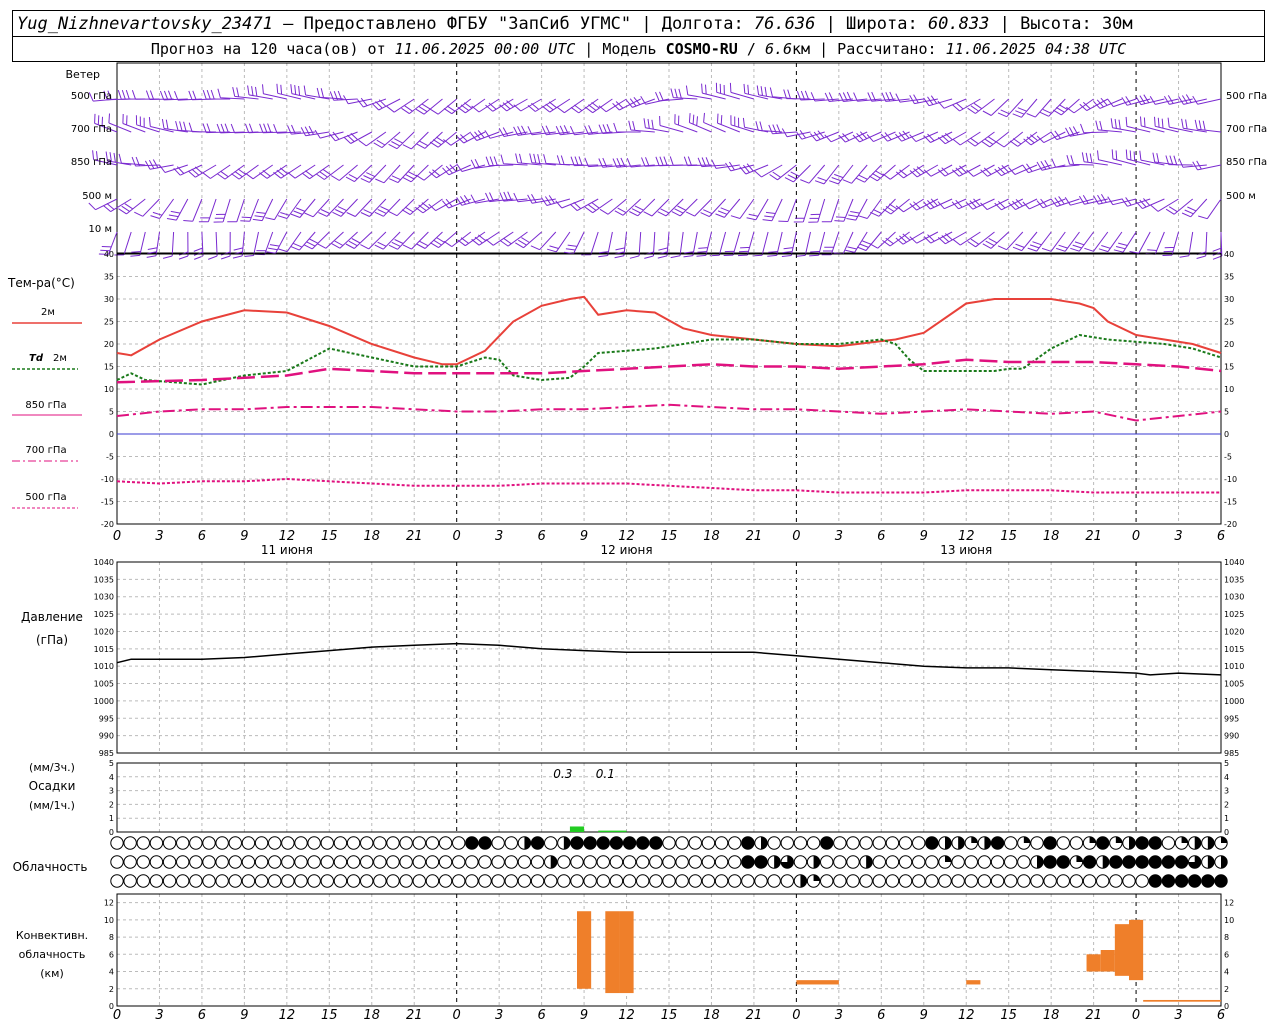  Describe the element at coordinates (109, 367) in the screenshot. I see `temp-ytick-left: 15` at that location.